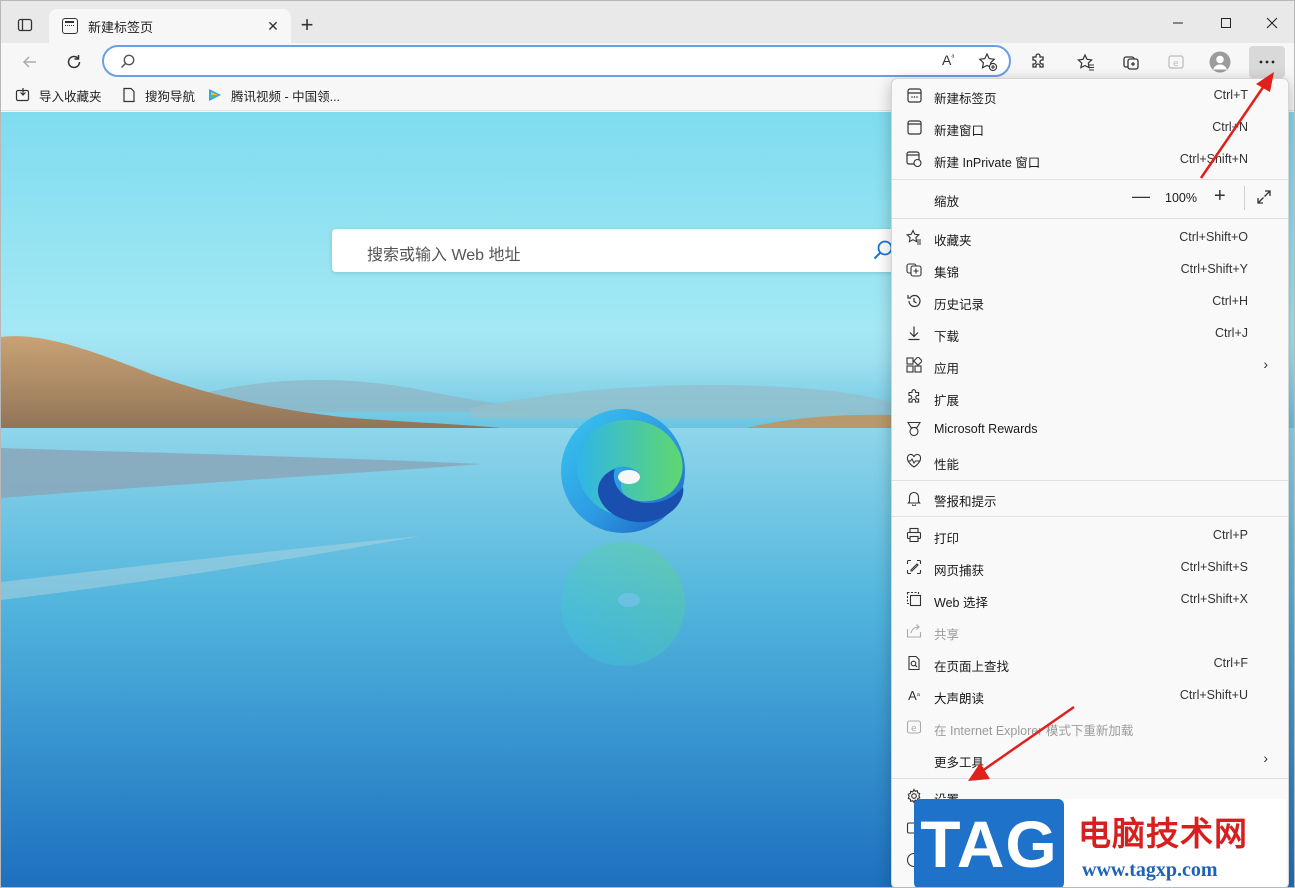 The width and height of the screenshot is (1295, 888). Describe the element at coordinates (1090, 631) in the screenshot. I see `menu-item-share: 共享` at that location.